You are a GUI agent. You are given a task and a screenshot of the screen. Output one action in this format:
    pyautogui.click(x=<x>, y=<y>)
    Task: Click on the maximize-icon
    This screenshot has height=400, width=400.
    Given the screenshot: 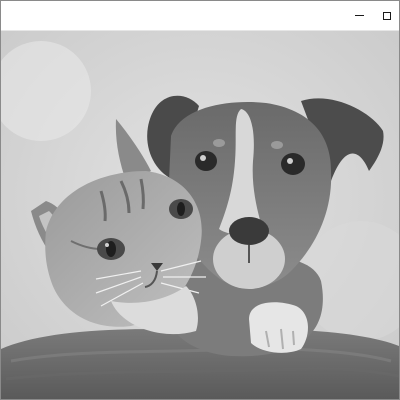 What is the action you would take?
    pyautogui.click(x=387, y=15)
    